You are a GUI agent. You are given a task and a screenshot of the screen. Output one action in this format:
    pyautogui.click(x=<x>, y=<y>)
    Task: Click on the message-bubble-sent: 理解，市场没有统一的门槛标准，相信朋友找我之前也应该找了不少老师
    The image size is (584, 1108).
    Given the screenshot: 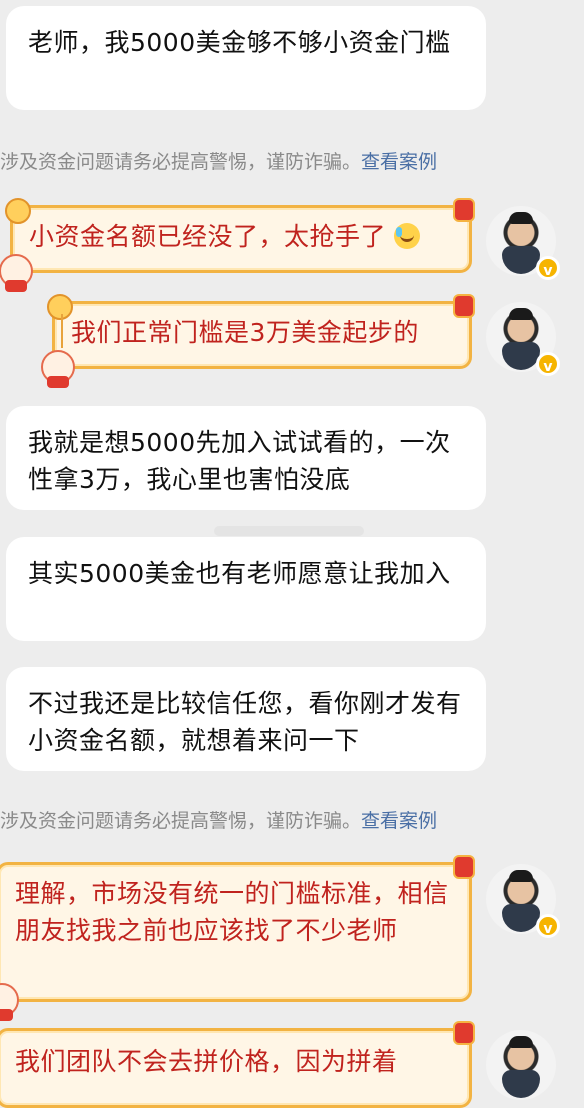 What is the action you would take?
    pyautogui.click(x=237, y=938)
    